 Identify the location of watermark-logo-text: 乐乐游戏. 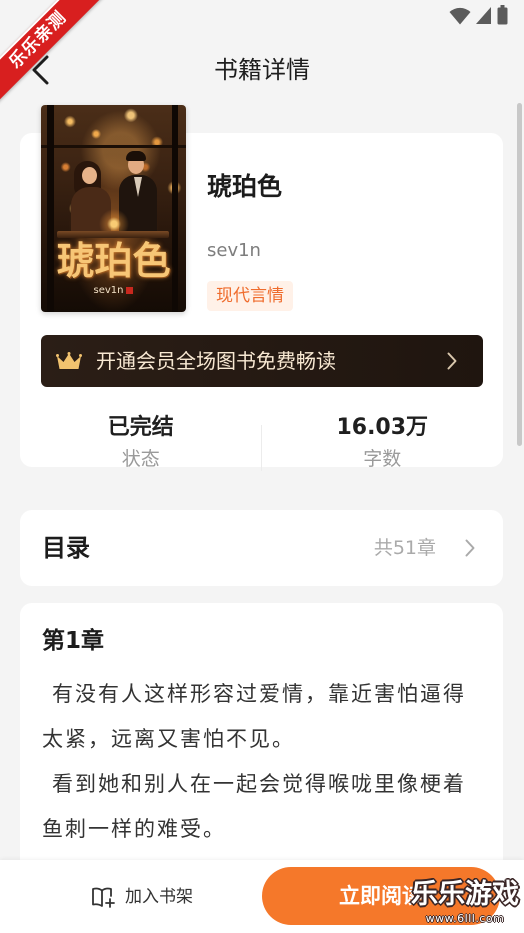
(465, 894).